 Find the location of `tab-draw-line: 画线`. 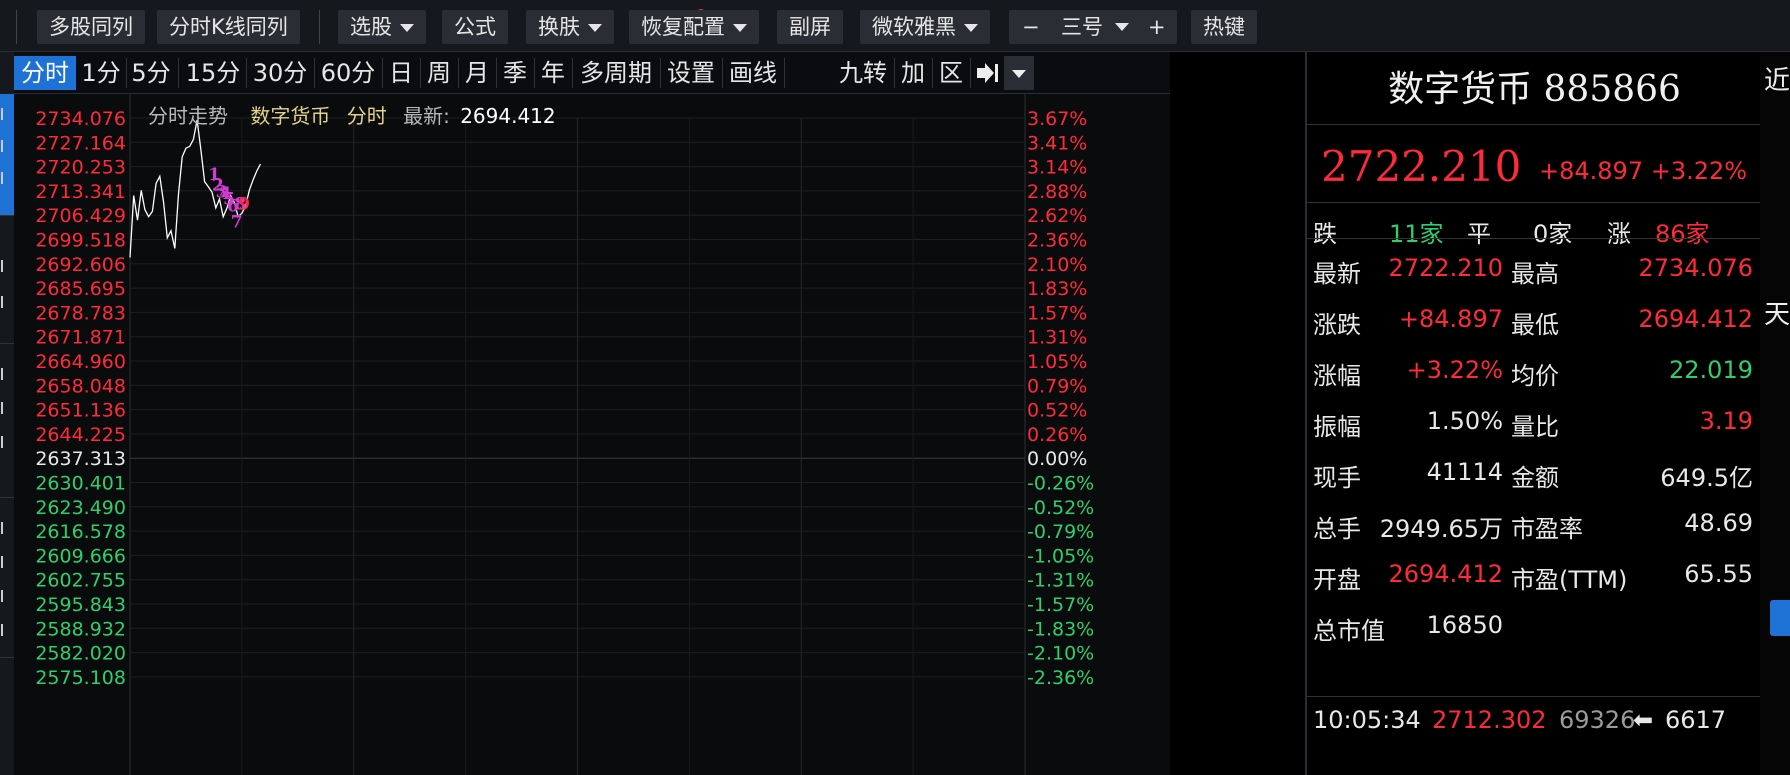

tab-draw-line: 画线 is located at coordinates (753, 73).